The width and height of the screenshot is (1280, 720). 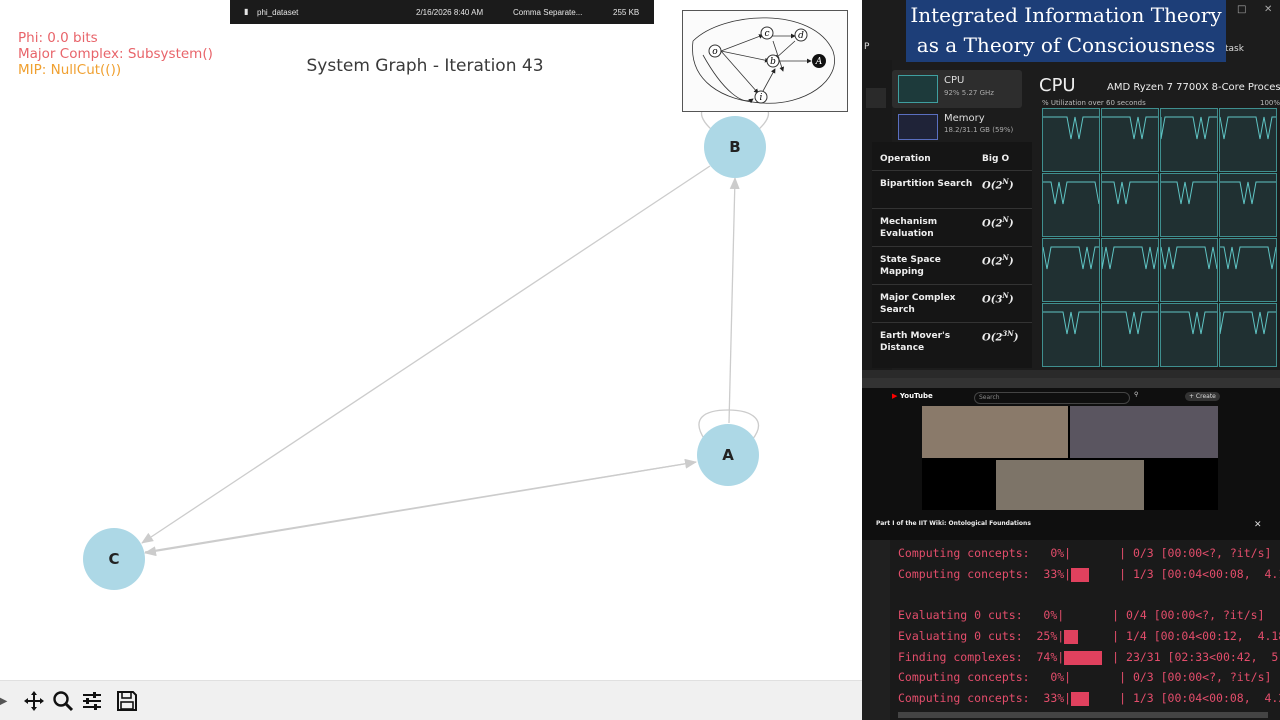 I want to click on sliders-icon, so click(x=92, y=701).